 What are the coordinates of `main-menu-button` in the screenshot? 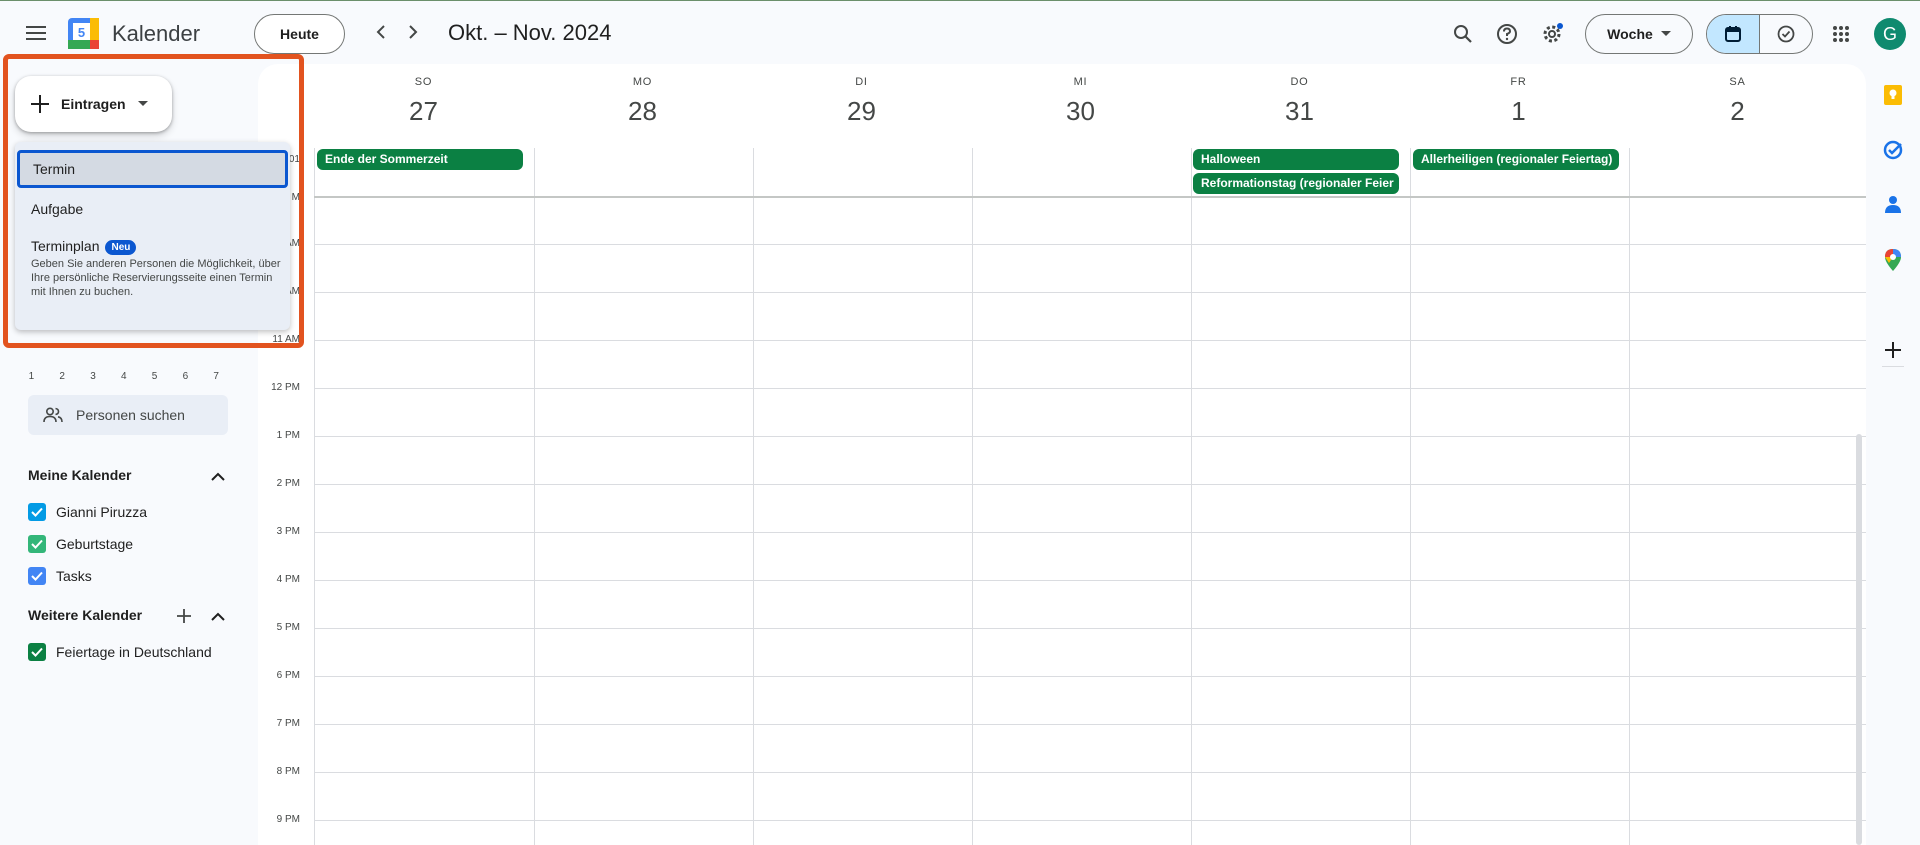 It's located at (36, 33).